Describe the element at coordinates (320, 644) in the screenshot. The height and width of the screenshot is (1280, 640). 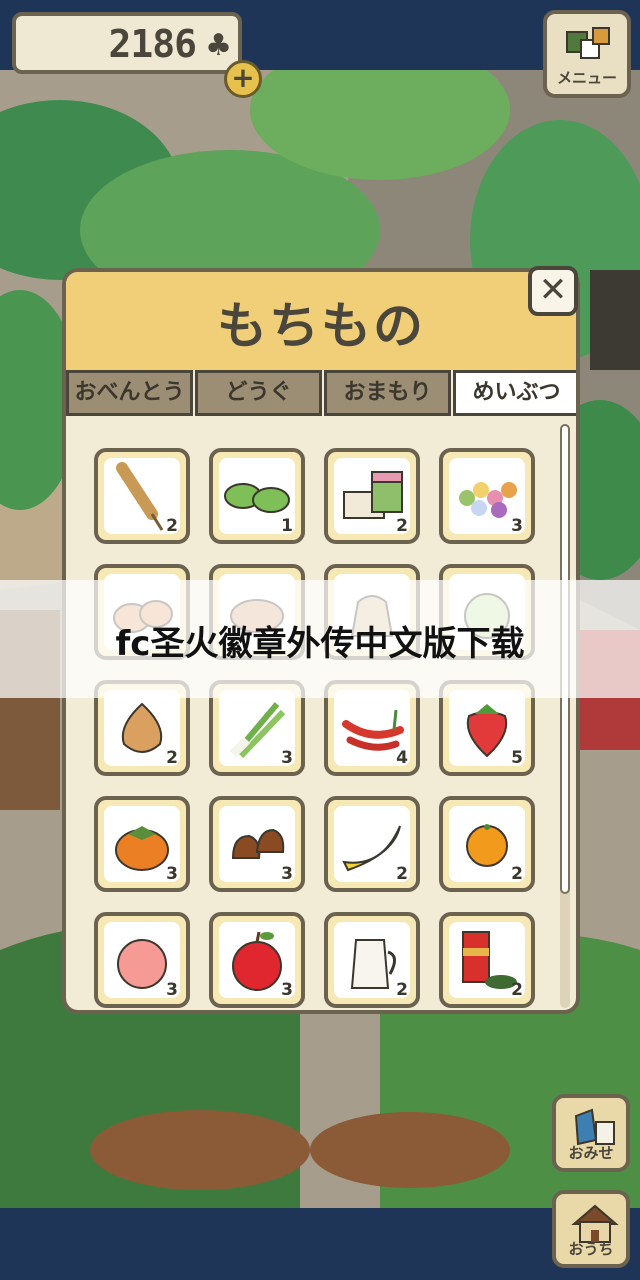
I see `banner-text: fc圣火徽章外传中文版下载` at that location.